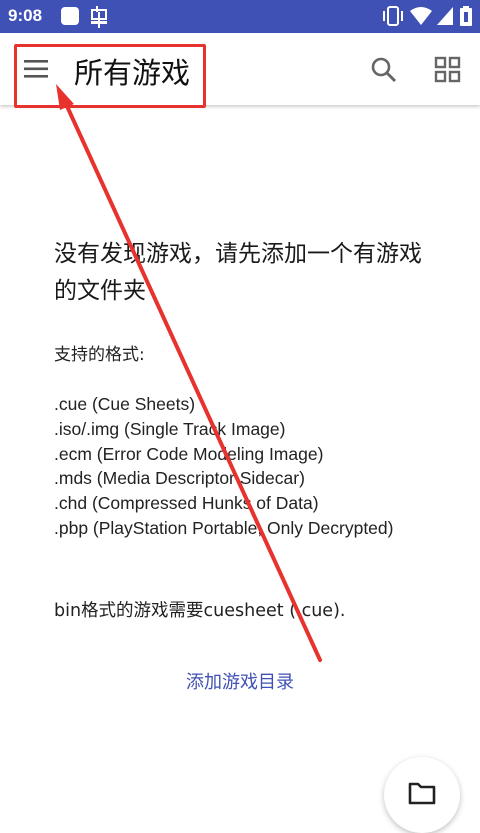 Image resolution: width=480 pixels, height=833 pixels. What do you see at coordinates (238, 272) in the screenshot?
I see `empty-state-headline: 没有发现游戏，请先添加一个有游戏的文件夹` at bounding box center [238, 272].